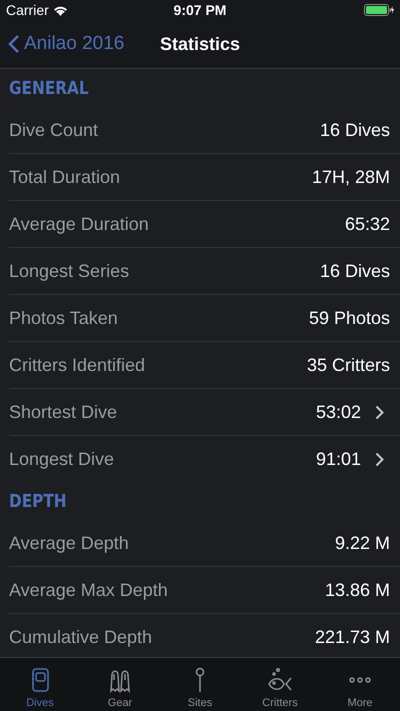 This screenshot has height=711, width=400. Describe the element at coordinates (360, 684) in the screenshot. I see `tab-item: More` at that location.